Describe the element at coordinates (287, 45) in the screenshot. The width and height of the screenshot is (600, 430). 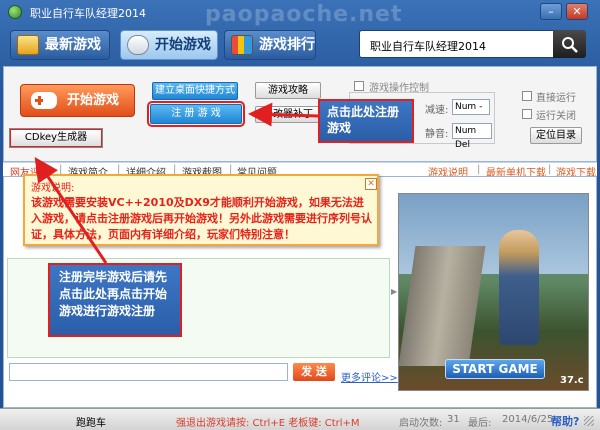
I see `tab-label: 游戏排行` at that location.